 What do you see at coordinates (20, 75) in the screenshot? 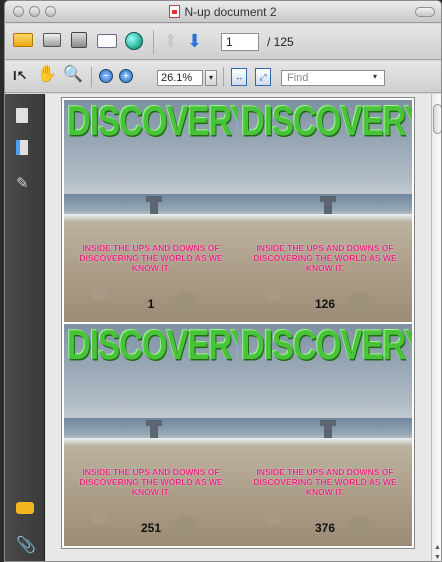
I see `select-text-icon: I↖` at bounding box center [20, 75].